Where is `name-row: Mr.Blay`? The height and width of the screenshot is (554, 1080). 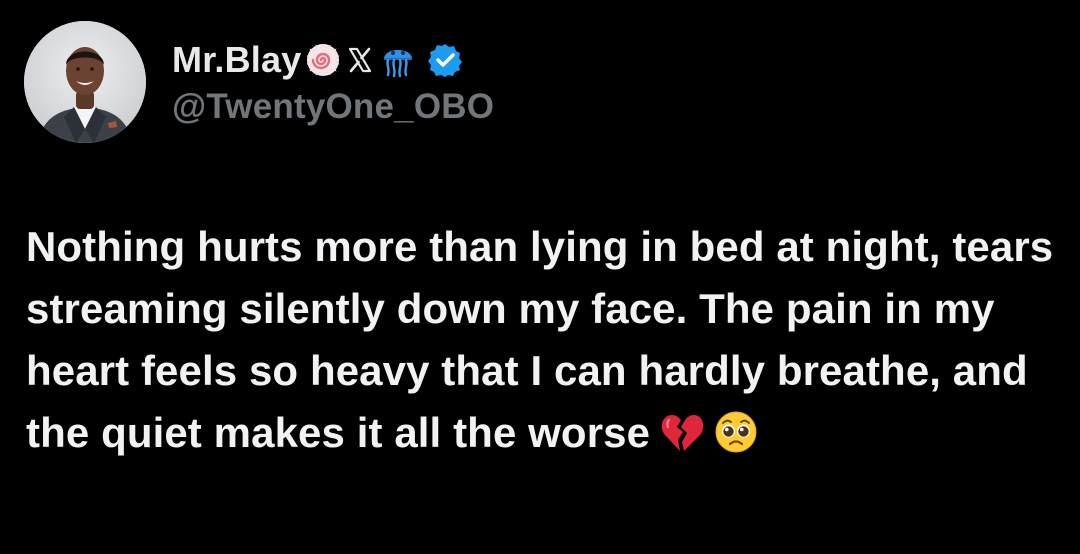 name-row: Mr.Blay is located at coordinates (333, 60).